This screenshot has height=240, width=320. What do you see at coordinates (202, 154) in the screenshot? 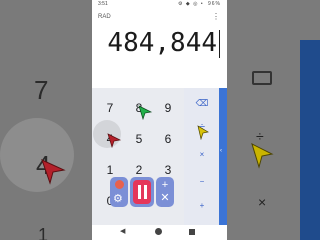
I see `multiply-button: ×` at bounding box center [202, 154].